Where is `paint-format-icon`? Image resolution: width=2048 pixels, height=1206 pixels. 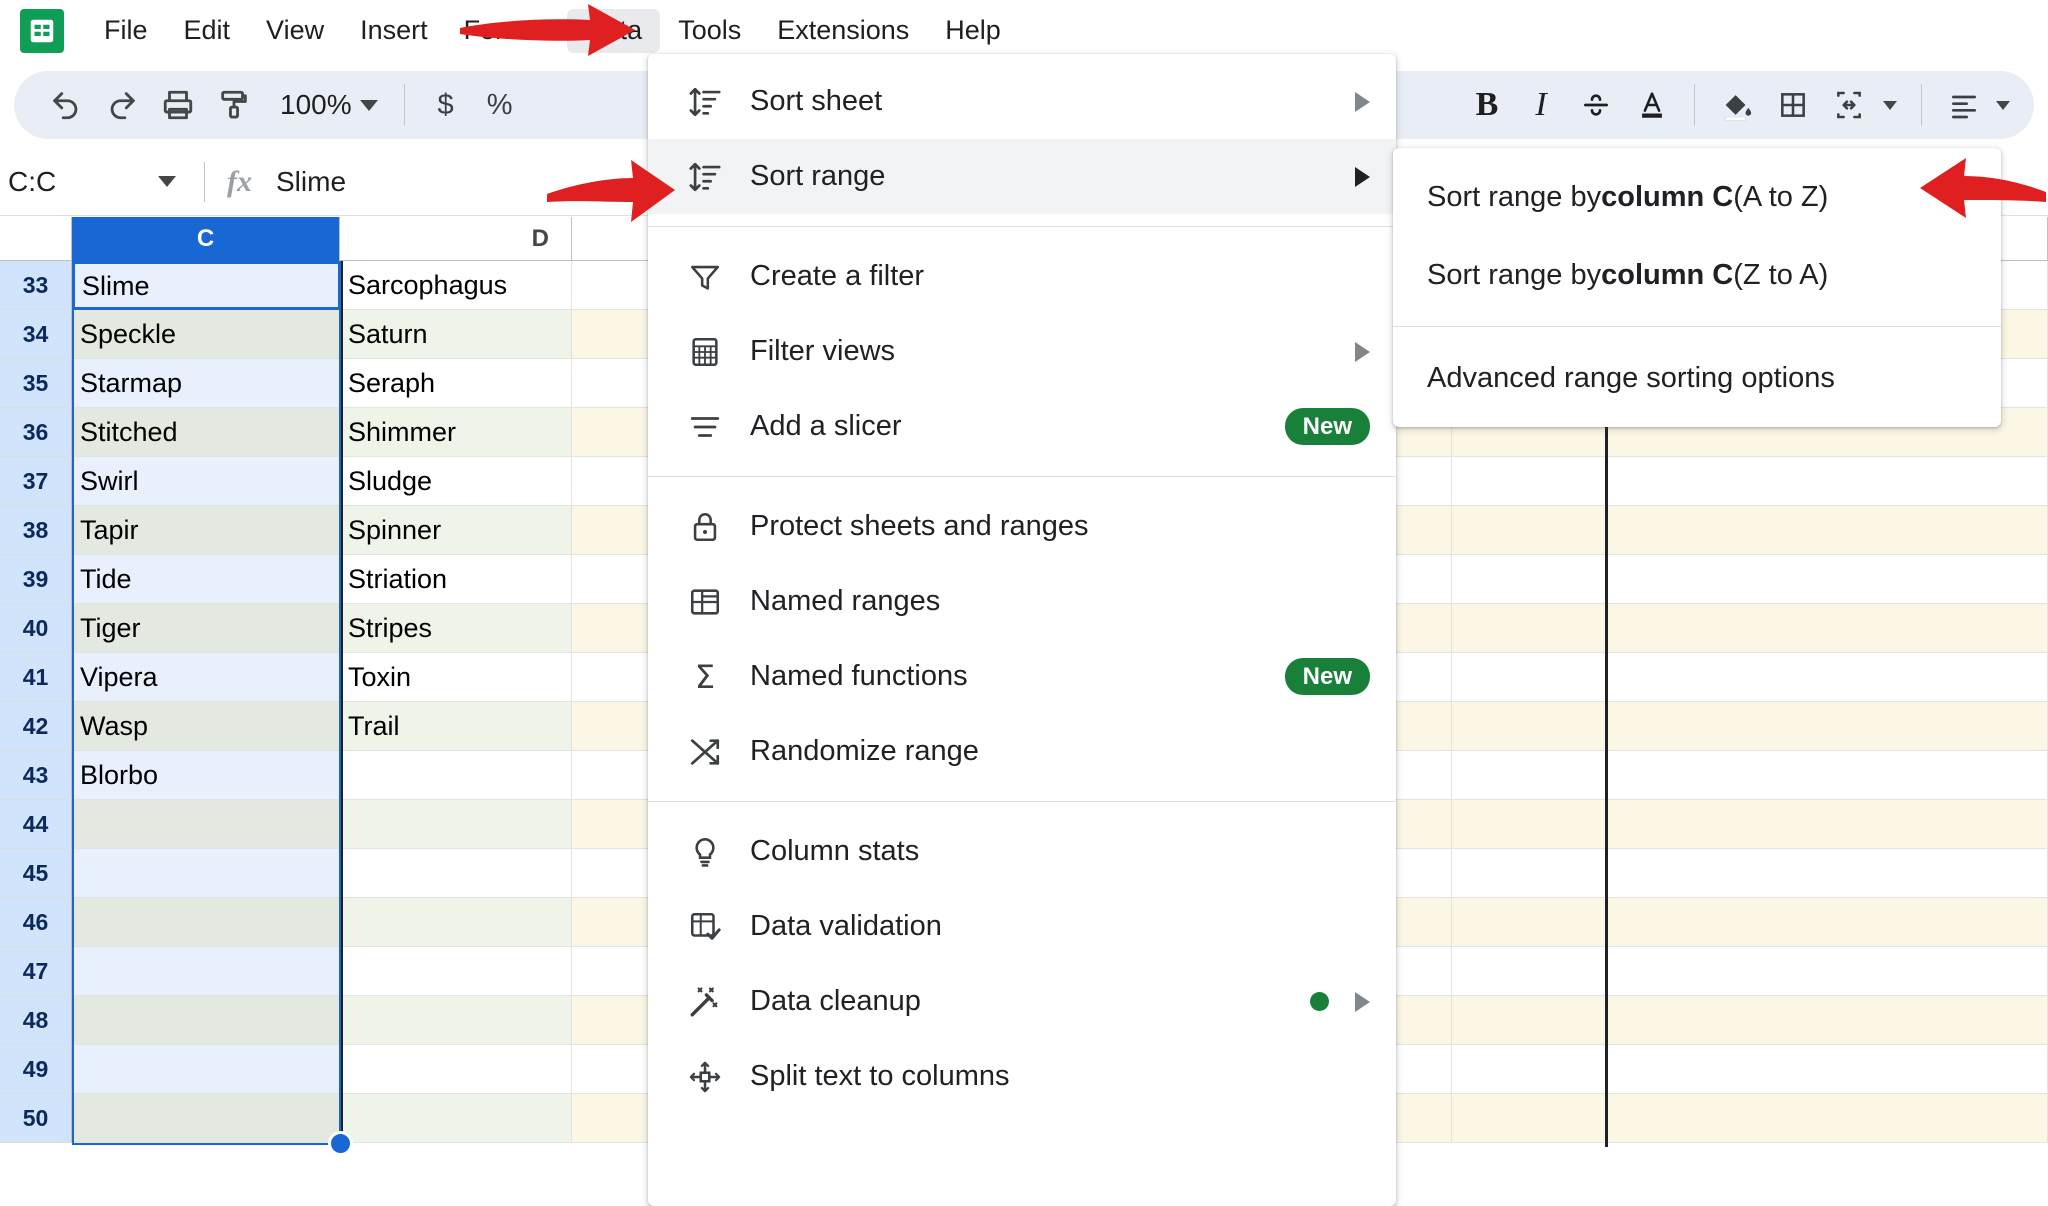 paint-format-icon is located at coordinates (234, 105).